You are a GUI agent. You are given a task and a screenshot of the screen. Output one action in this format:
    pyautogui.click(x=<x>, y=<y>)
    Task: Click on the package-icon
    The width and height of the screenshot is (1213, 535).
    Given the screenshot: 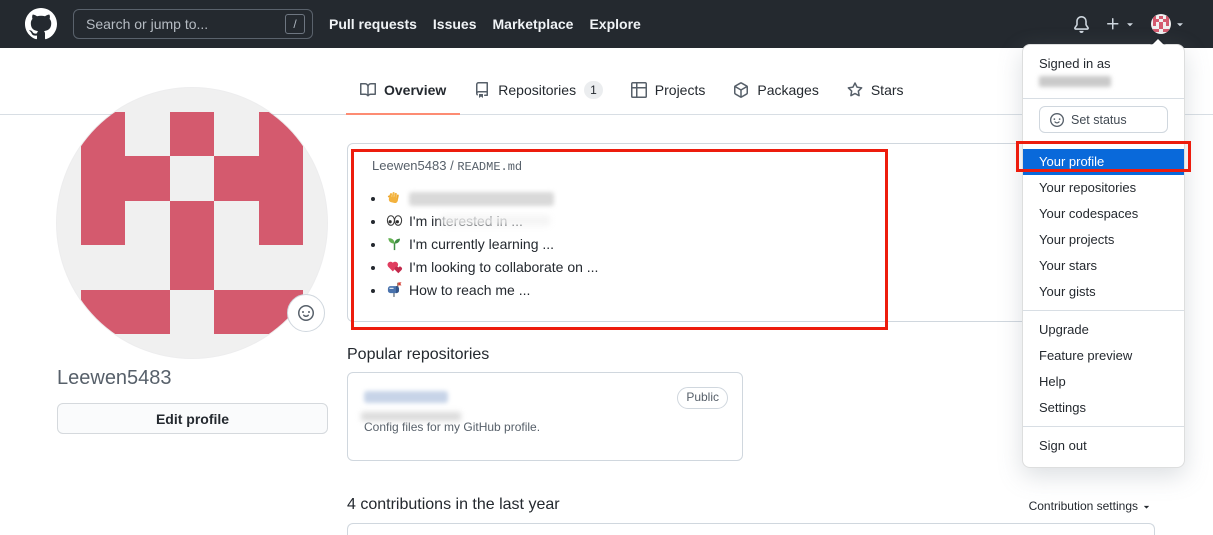 What is the action you would take?
    pyautogui.click(x=741, y=90)
    